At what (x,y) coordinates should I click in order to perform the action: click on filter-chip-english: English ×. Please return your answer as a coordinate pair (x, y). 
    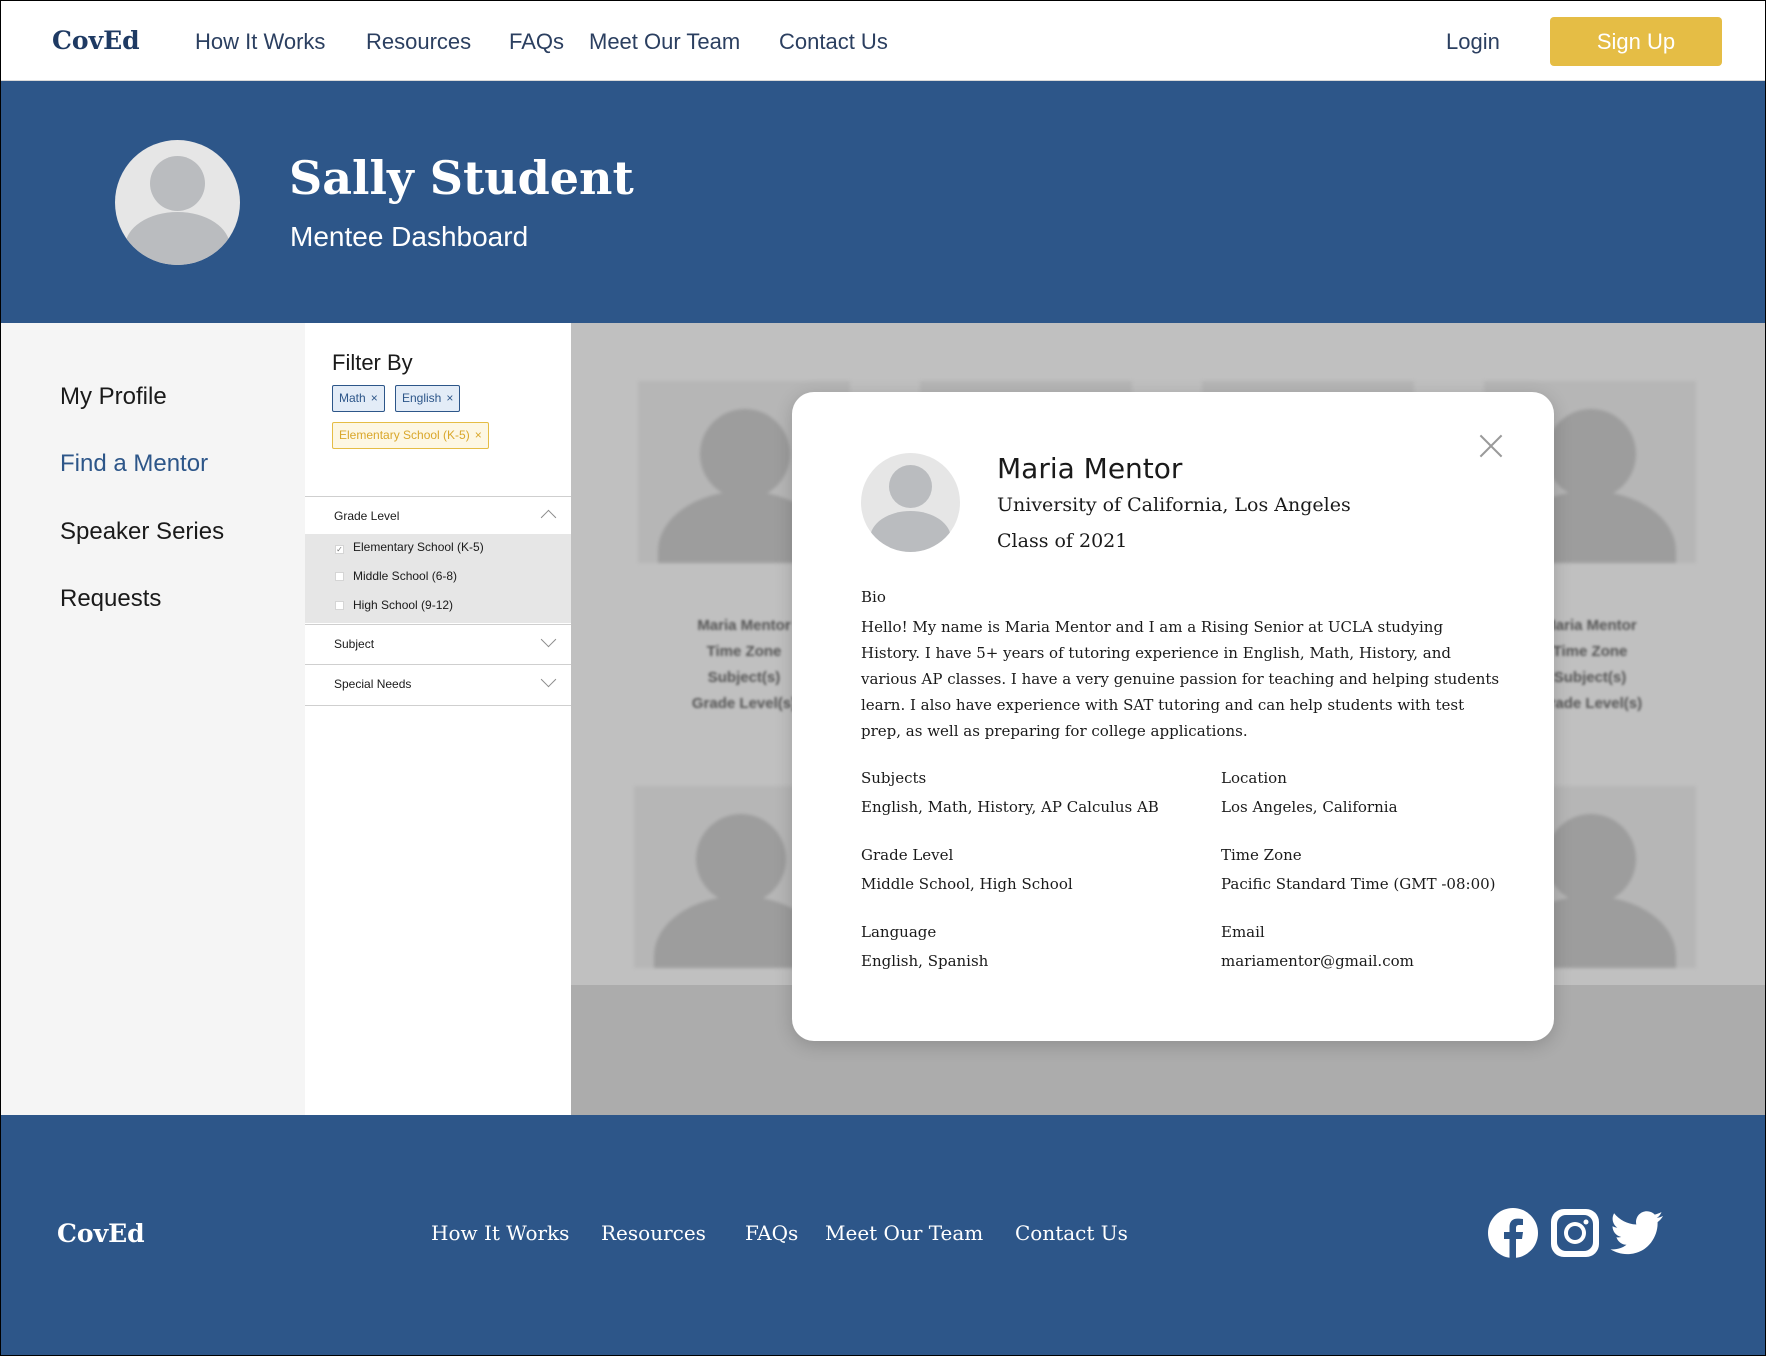
    Looking at the image, I should click on (428, 398).